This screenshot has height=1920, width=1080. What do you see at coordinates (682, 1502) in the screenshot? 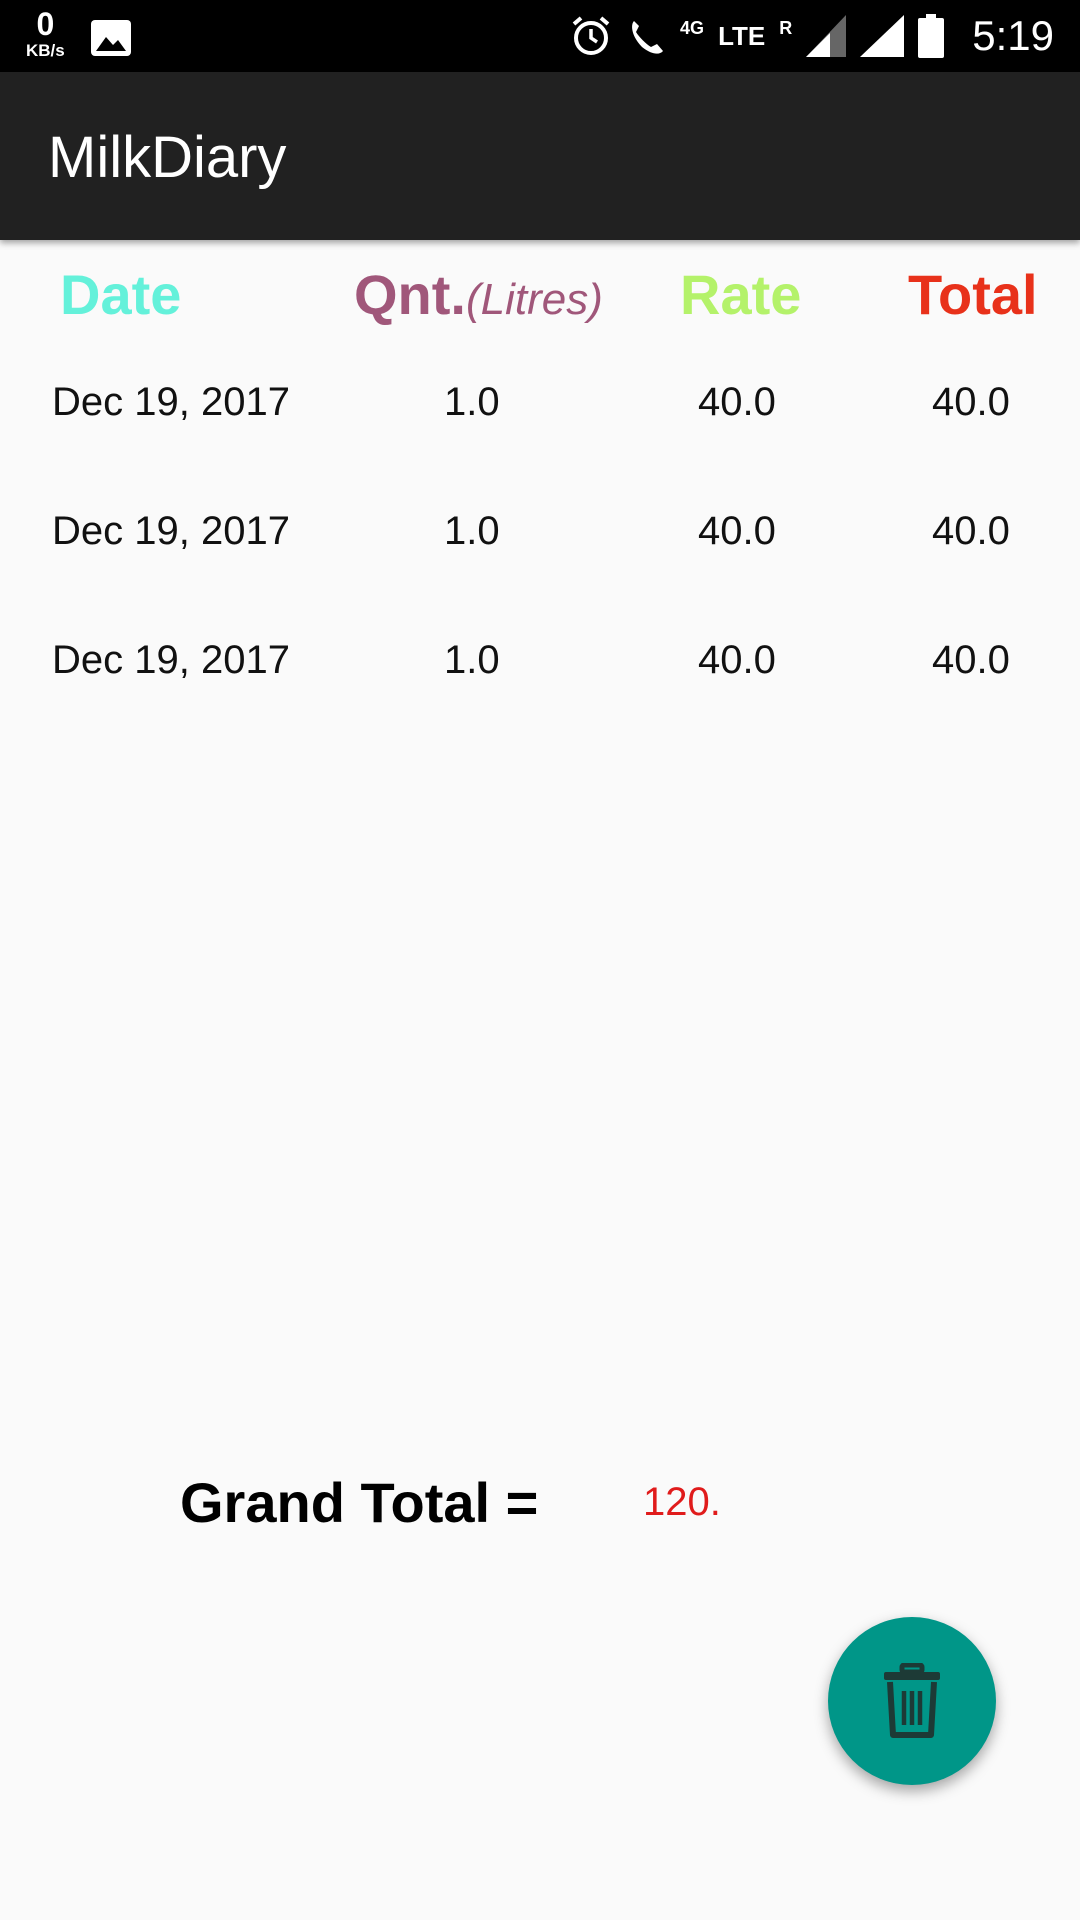
I see `grand-total-value: 120.` at bounding box center [682, 1502].